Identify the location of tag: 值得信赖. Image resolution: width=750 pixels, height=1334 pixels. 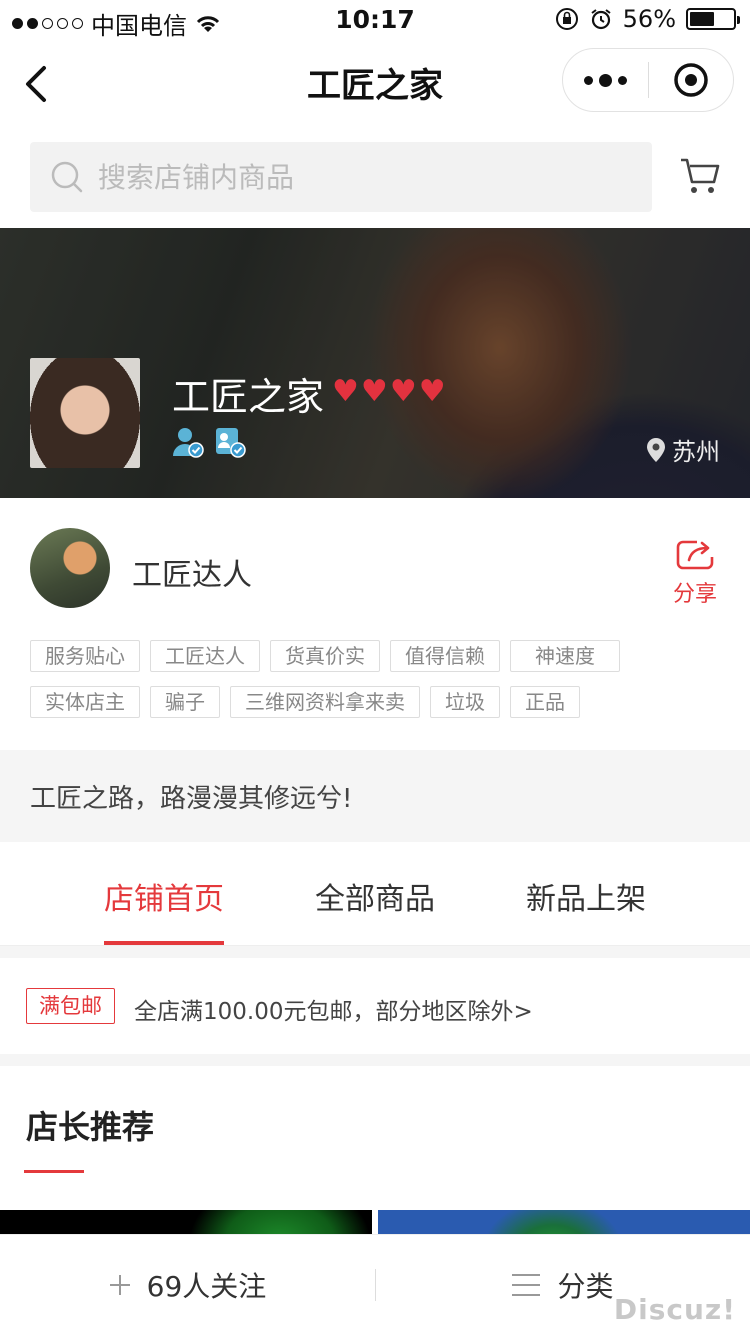
(445, 656).